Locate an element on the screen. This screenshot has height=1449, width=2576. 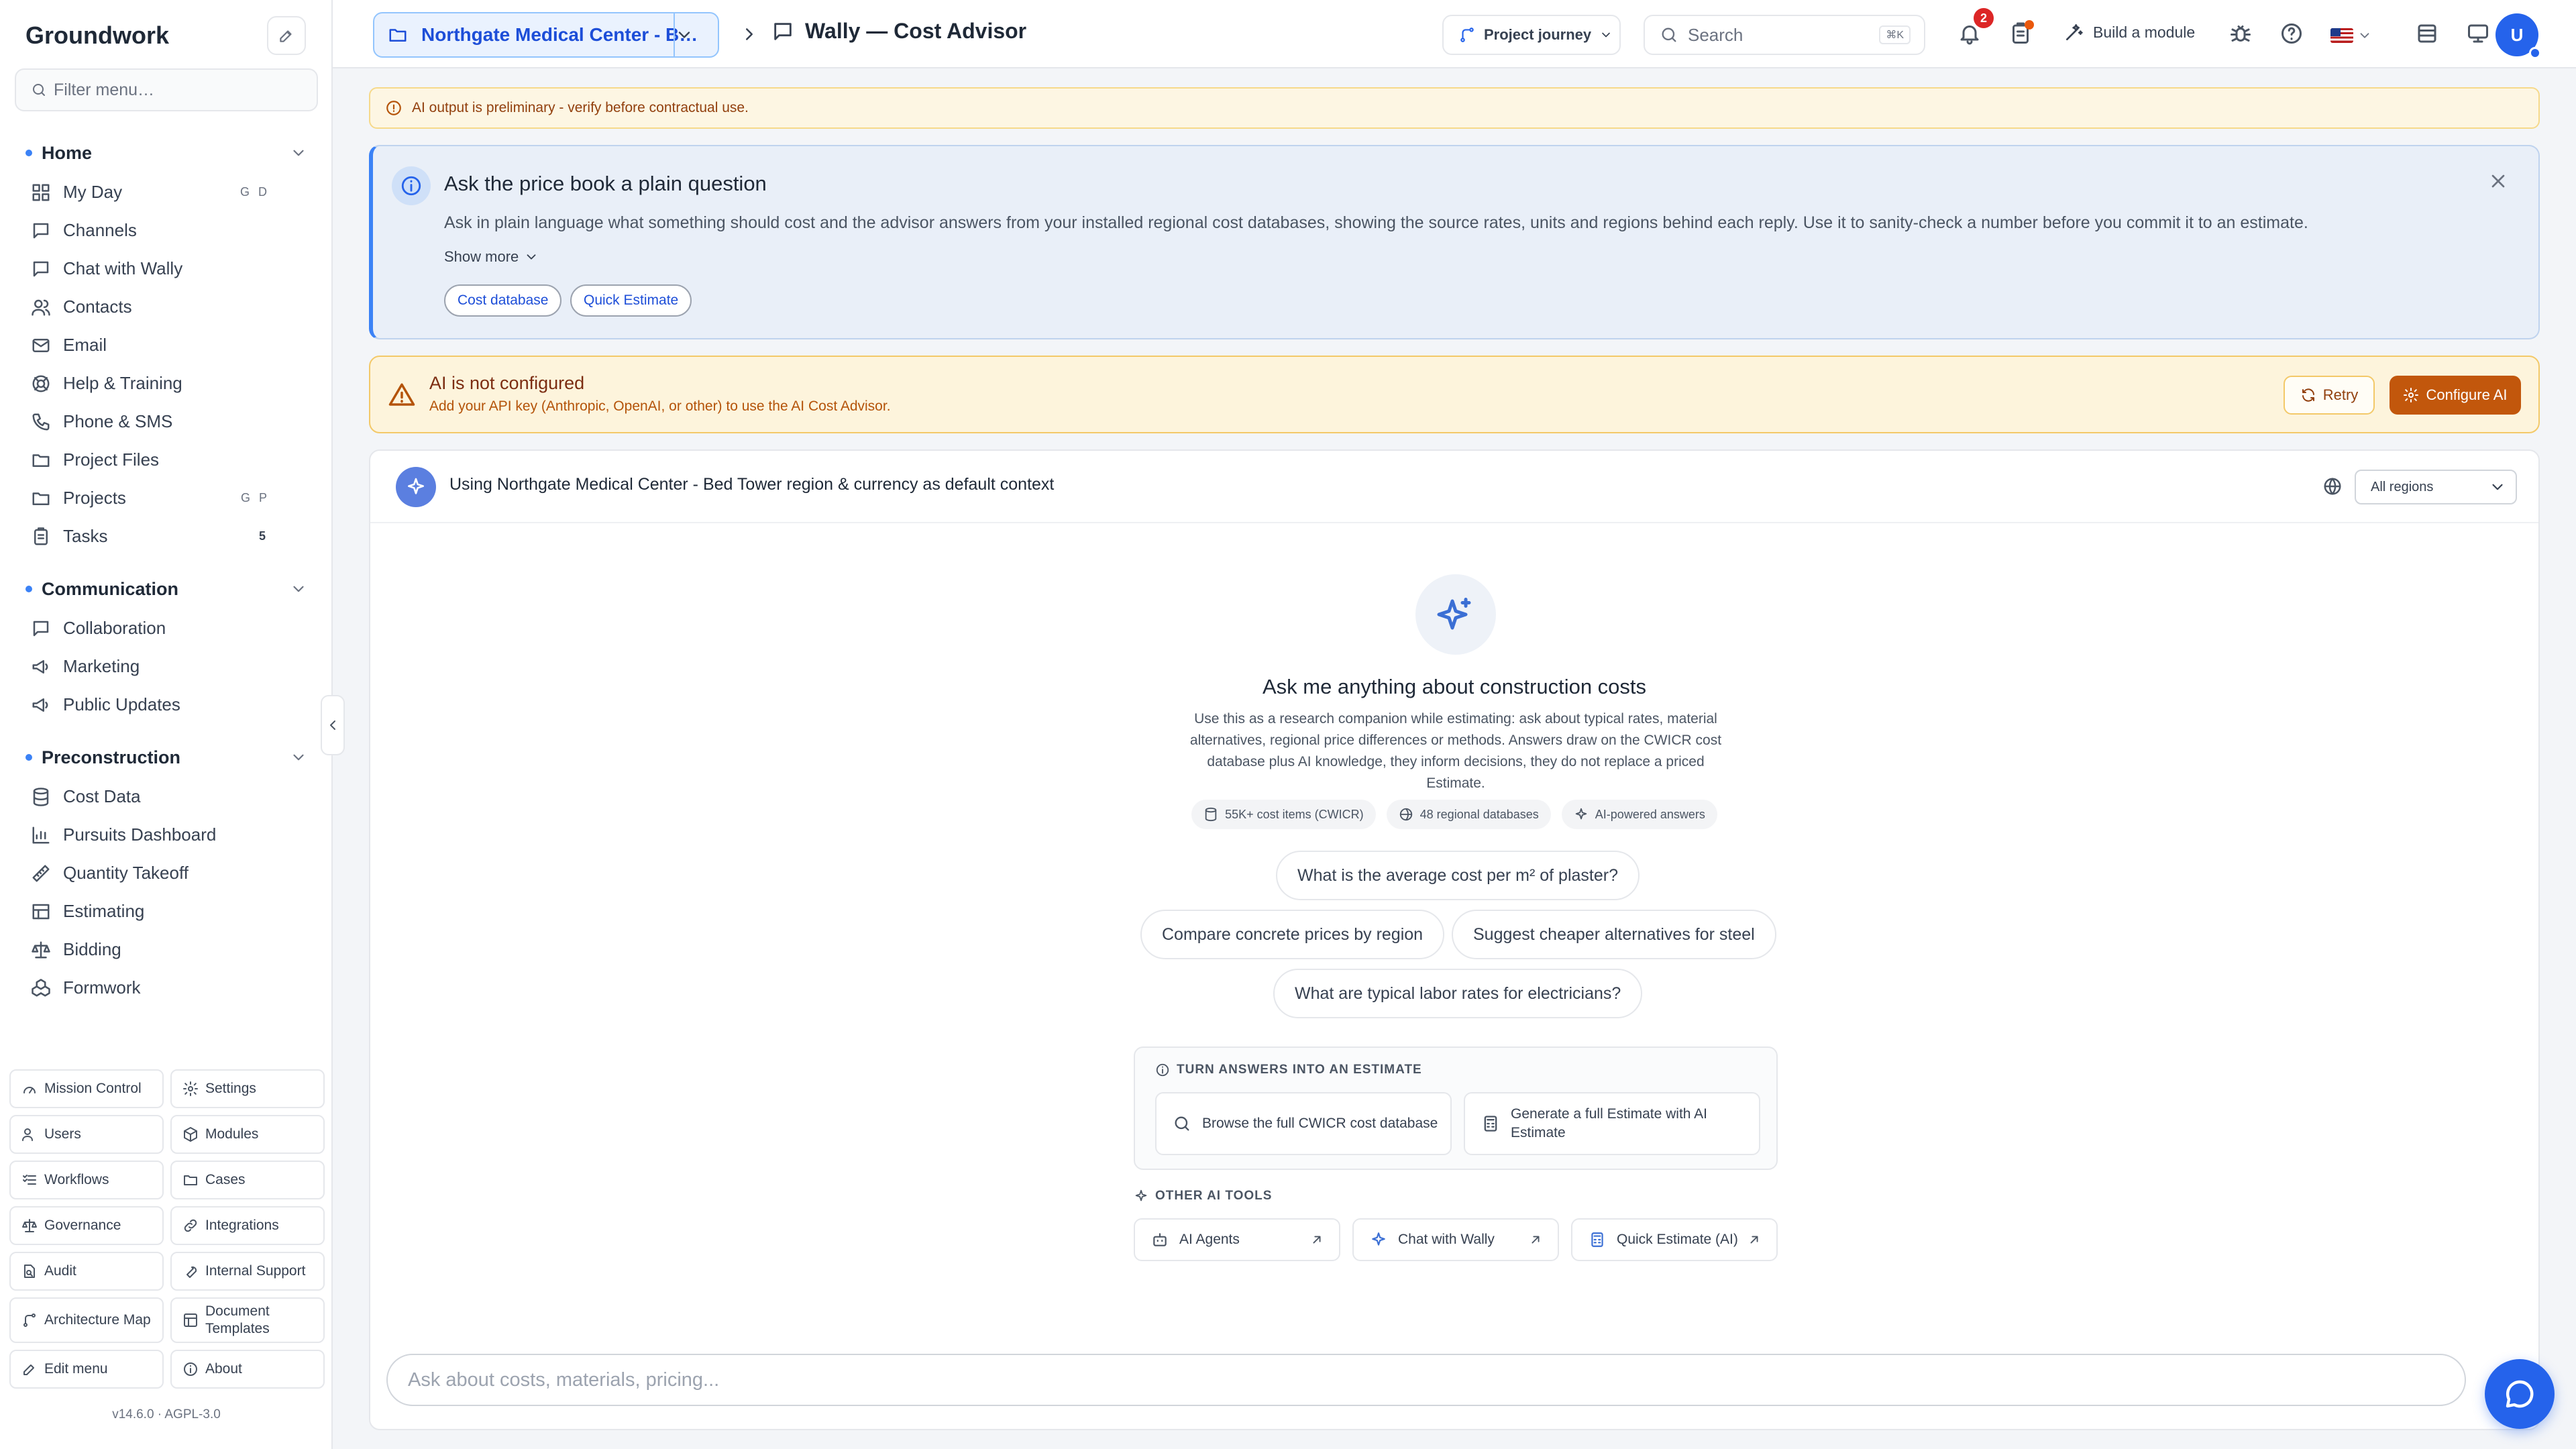
modules-button: Modules is located at coordinates (247, 1134).